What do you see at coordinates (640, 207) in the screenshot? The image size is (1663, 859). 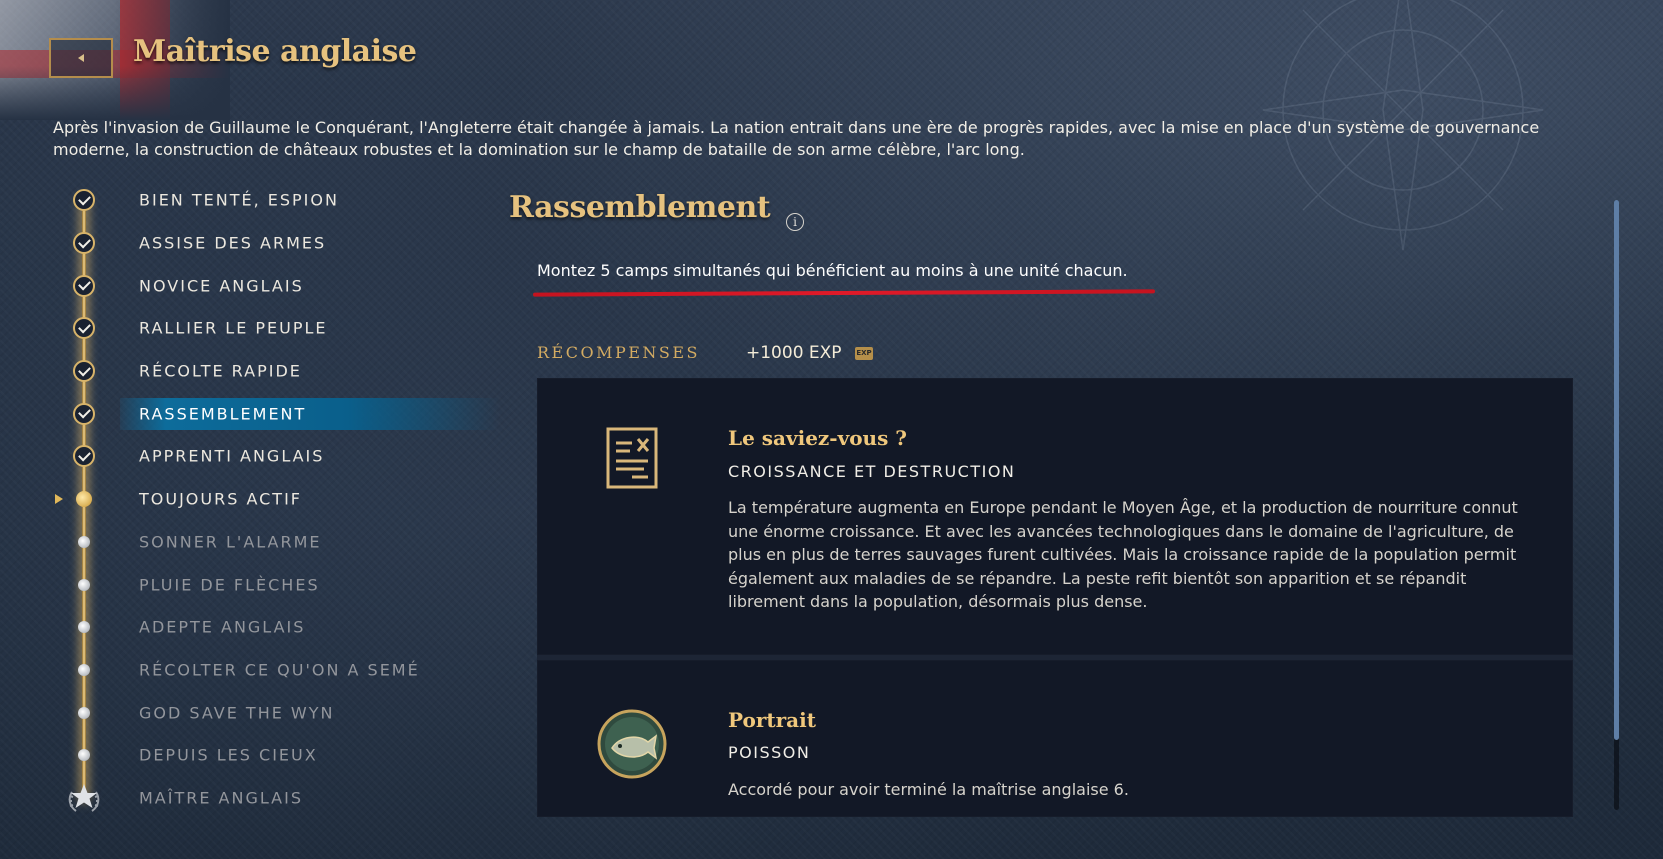 I see `milestone-title: Rassemblement` at bounding box center [640, 207].